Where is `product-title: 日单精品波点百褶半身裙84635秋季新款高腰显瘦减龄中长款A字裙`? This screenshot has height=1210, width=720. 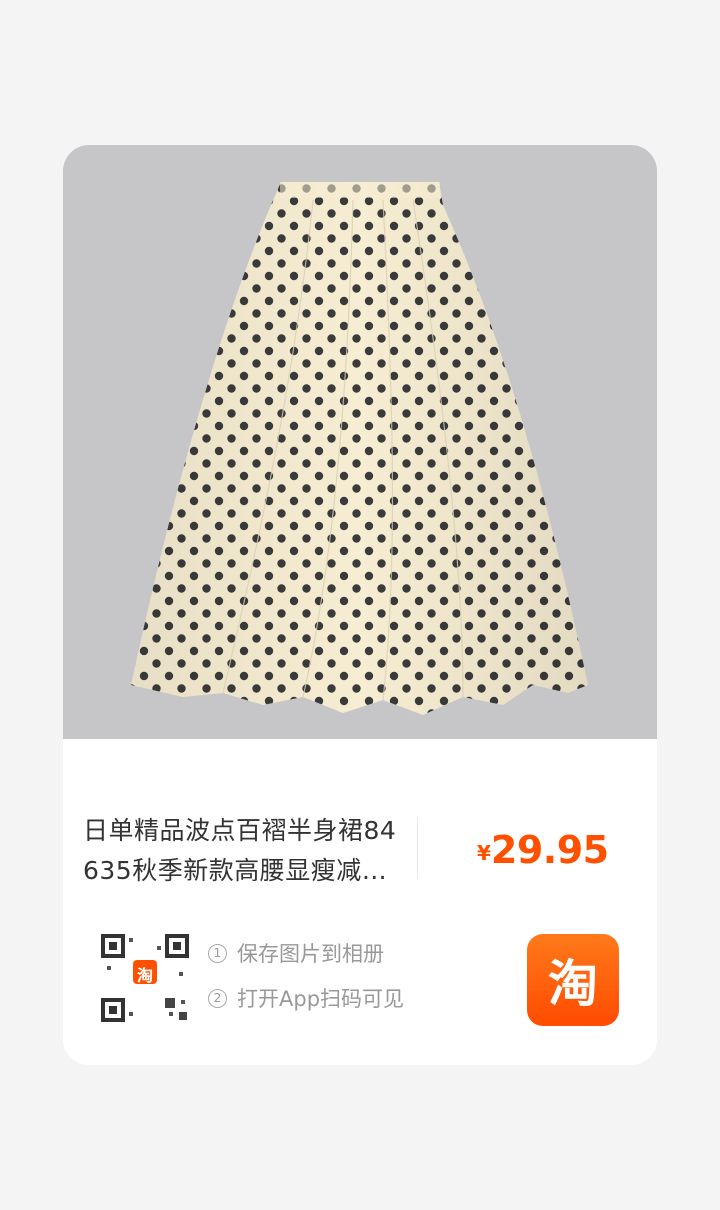 product-title: 日单精品波点百褶半身裙84635秋季新款高腰显瘦减龄中长款A字裙 is located at coordinates (242, 851).